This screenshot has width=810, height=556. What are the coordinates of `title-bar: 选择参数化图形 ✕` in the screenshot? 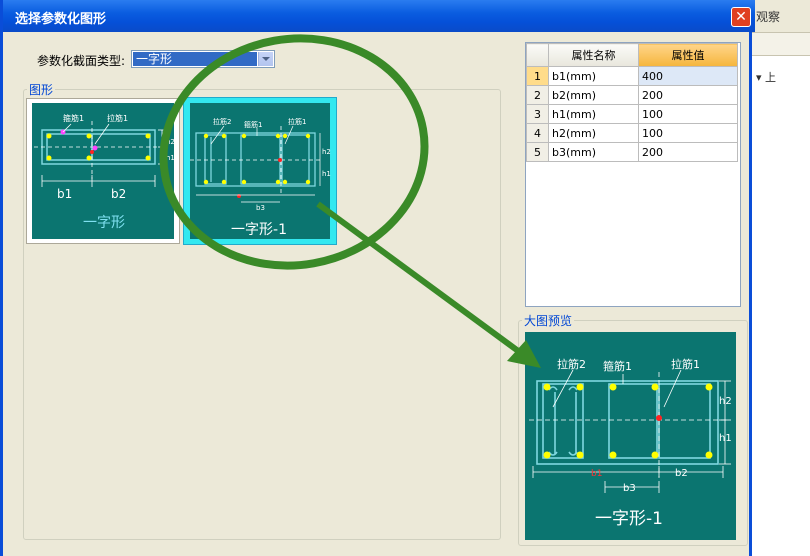 It's located at (379, 16).